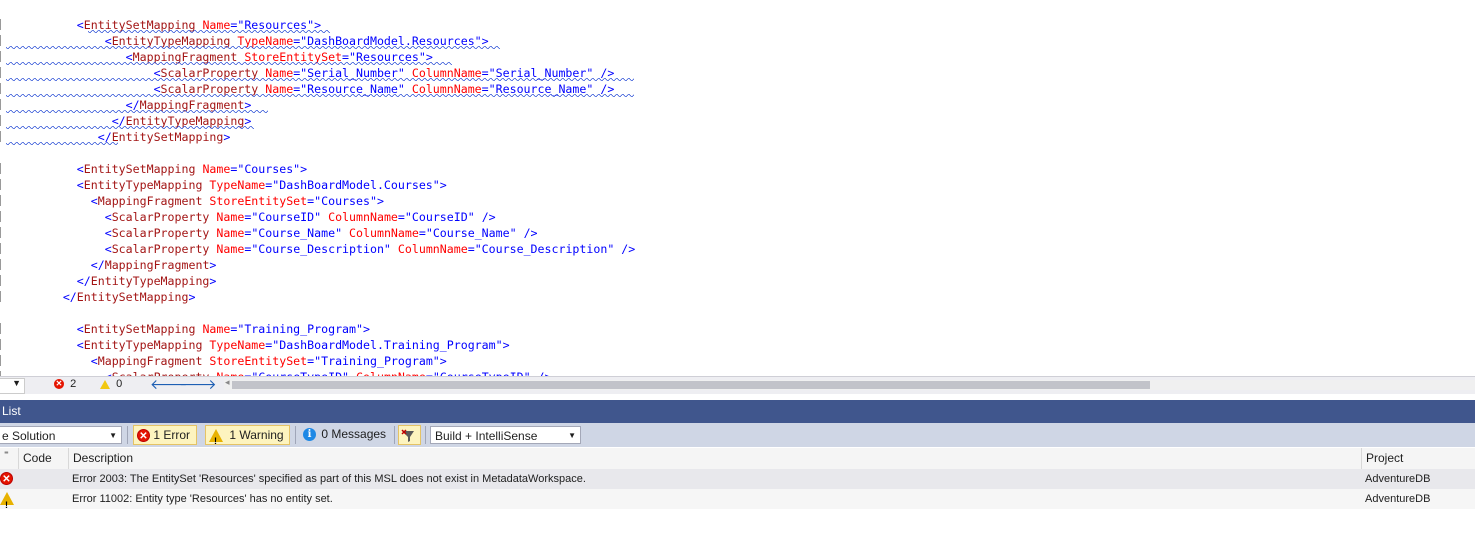  What do you see at coordinates (1398, 479) in the screenshot?
I see `project-cell: AdventureDB` at bounding box center [1398, 479].